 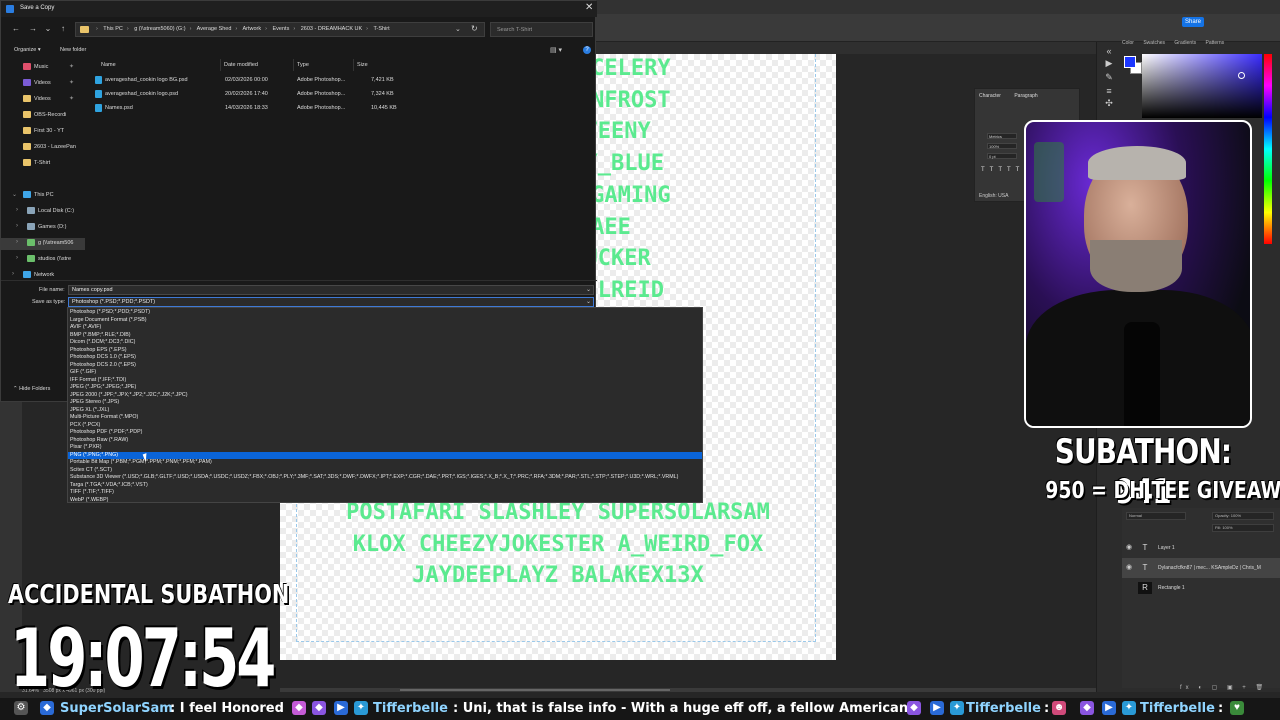 I want to click on forward-icon: →, so click(x=33, y=29).